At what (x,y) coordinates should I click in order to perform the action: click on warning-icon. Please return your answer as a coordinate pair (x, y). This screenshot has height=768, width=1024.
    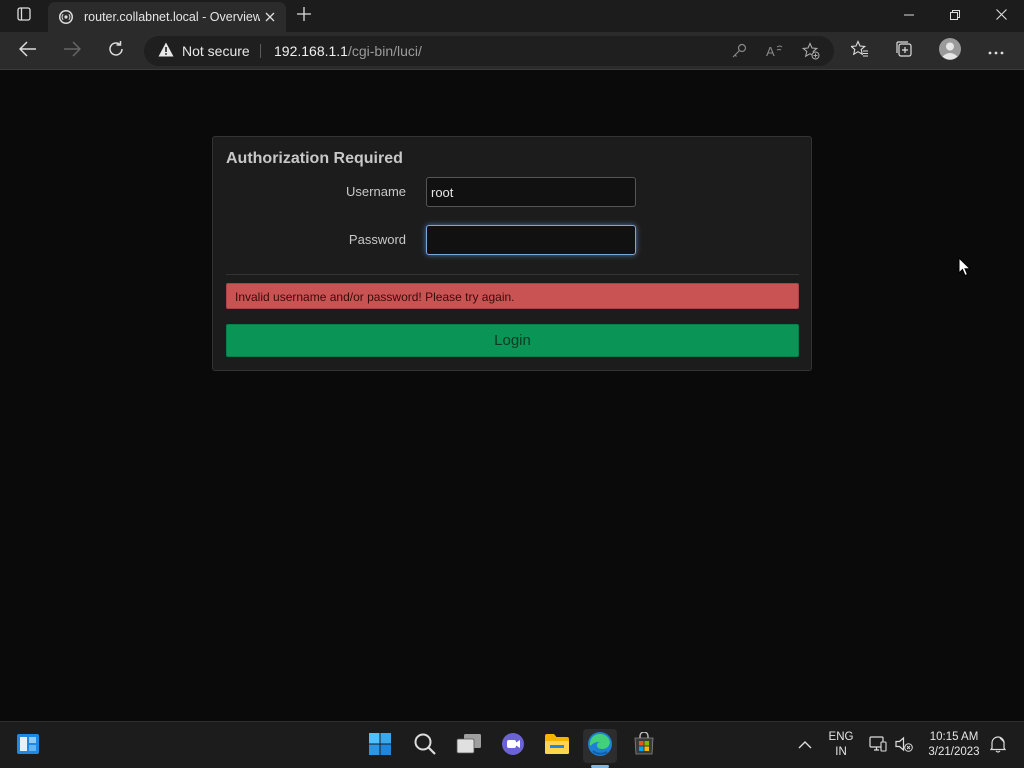
    Looking at the image, I should click on (170, 51).